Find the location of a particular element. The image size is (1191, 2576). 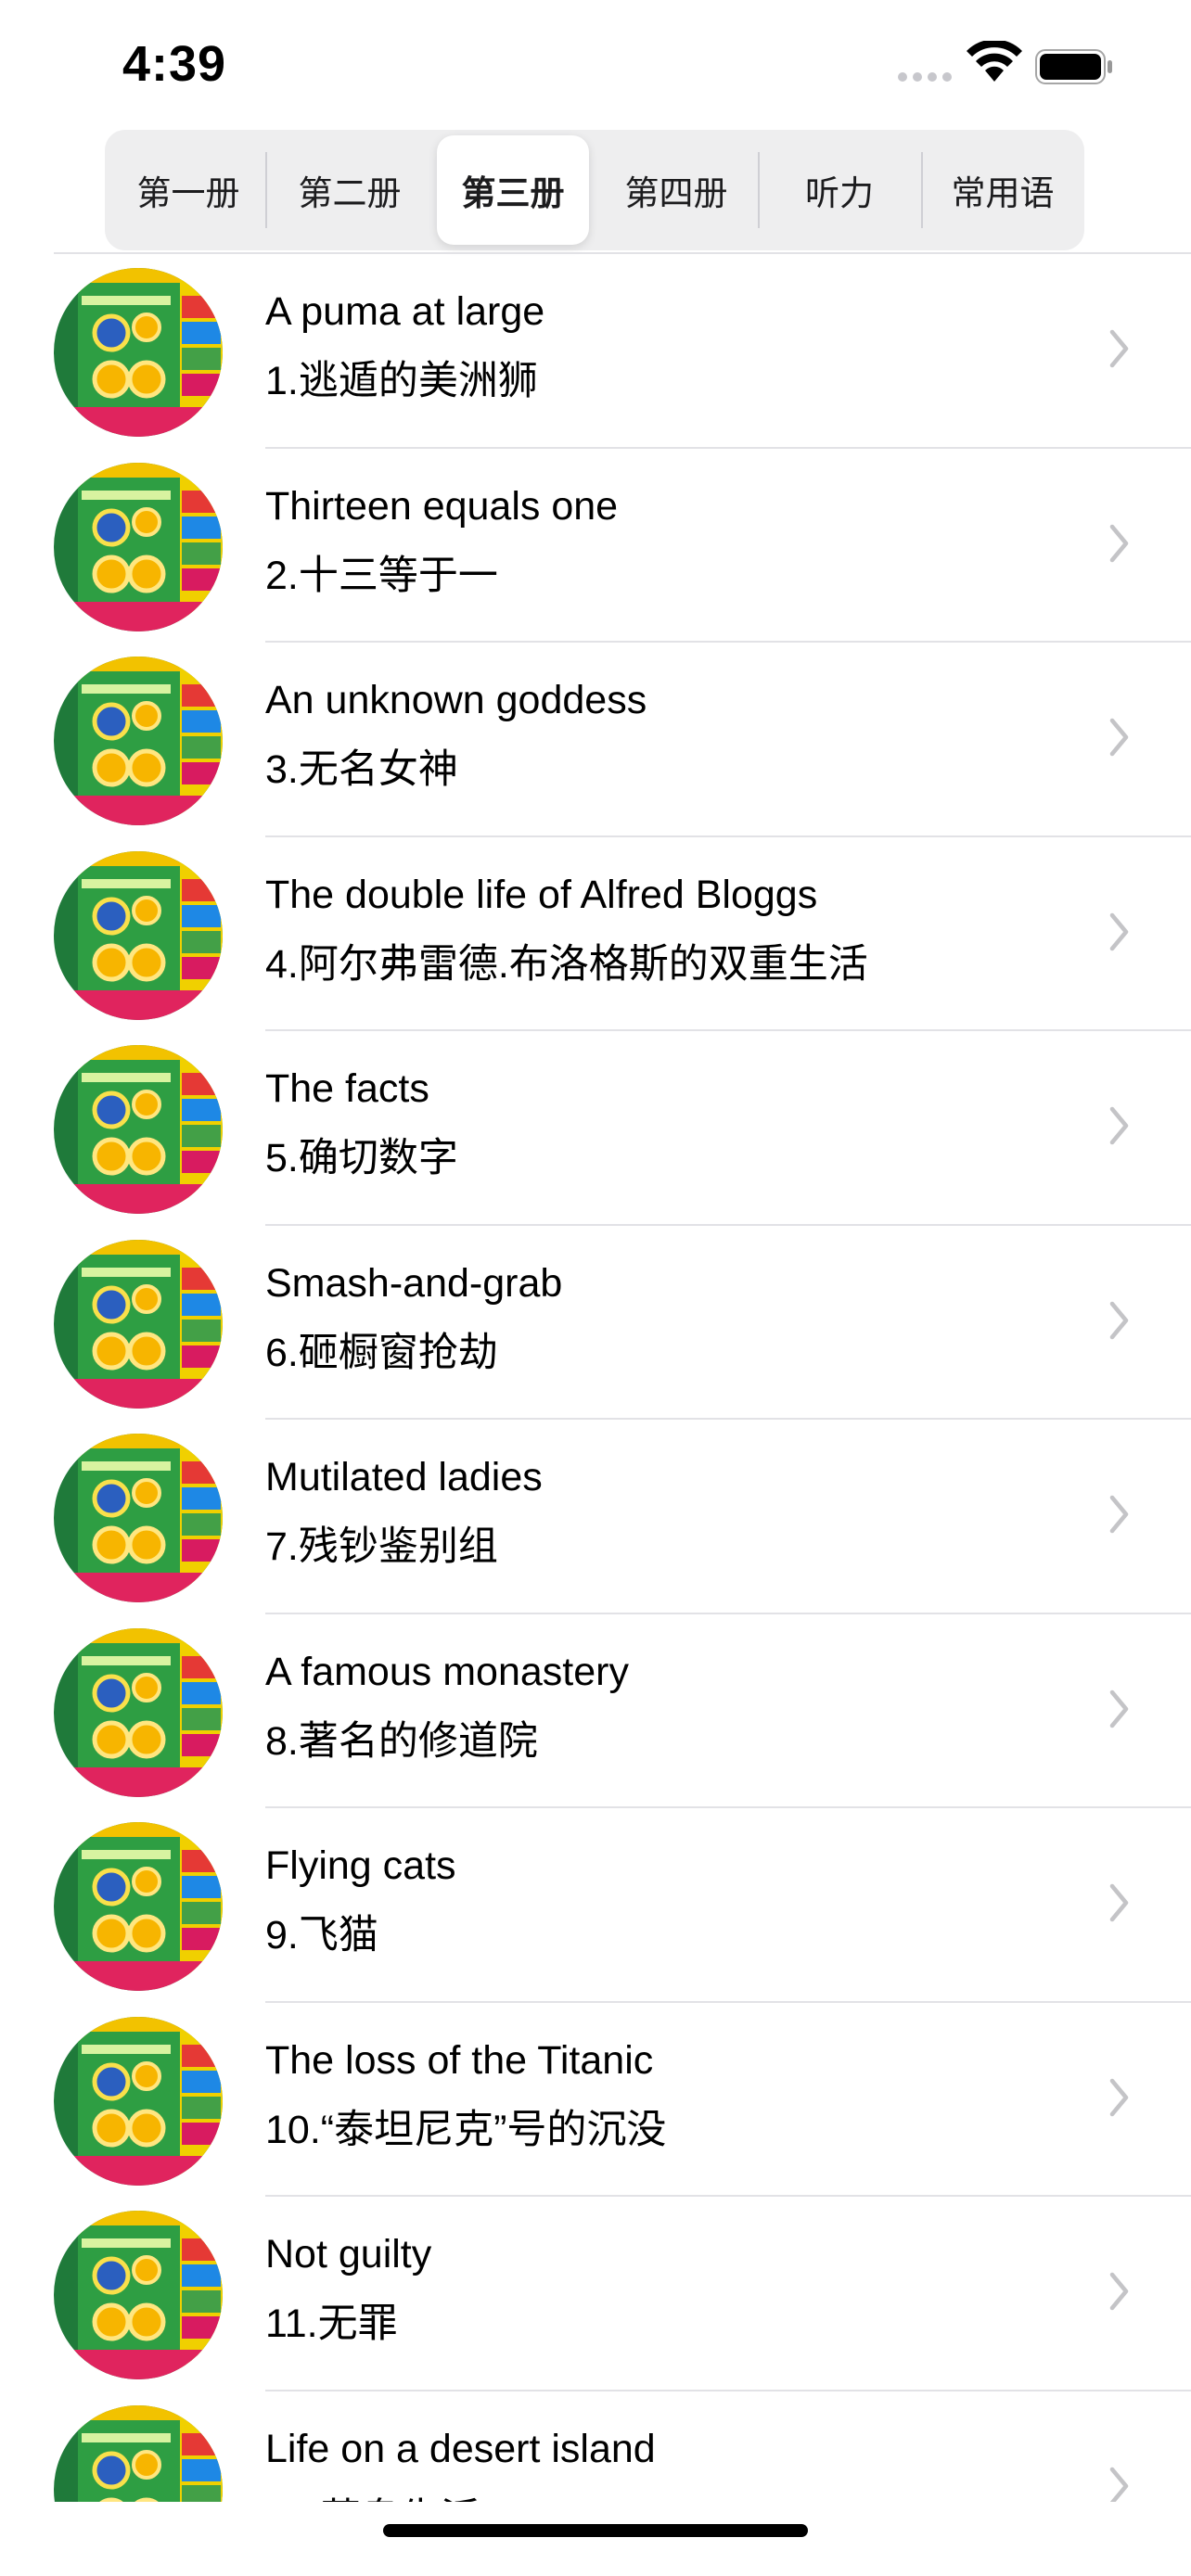

lesson-title: The loss of the Titanic is located at coordinates (459, 2060).